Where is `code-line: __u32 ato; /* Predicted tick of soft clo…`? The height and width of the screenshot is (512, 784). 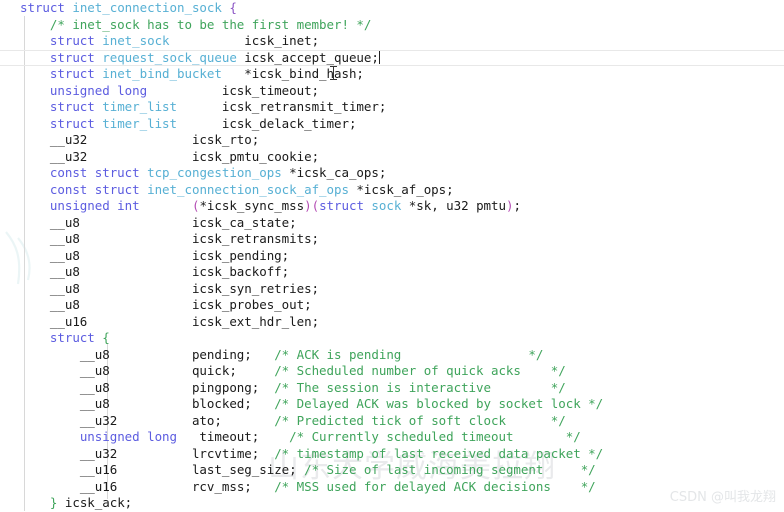 code-line: __u32 ato; /* Predicted tick of soft clo… is located at coordinates (392, 421).